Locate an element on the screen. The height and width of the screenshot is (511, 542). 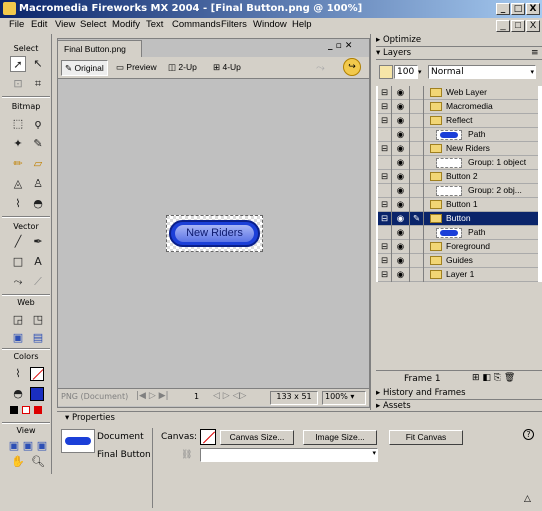
layer-row: ⊟ ◉ ✎ Button is located at coordinates (458, 219).